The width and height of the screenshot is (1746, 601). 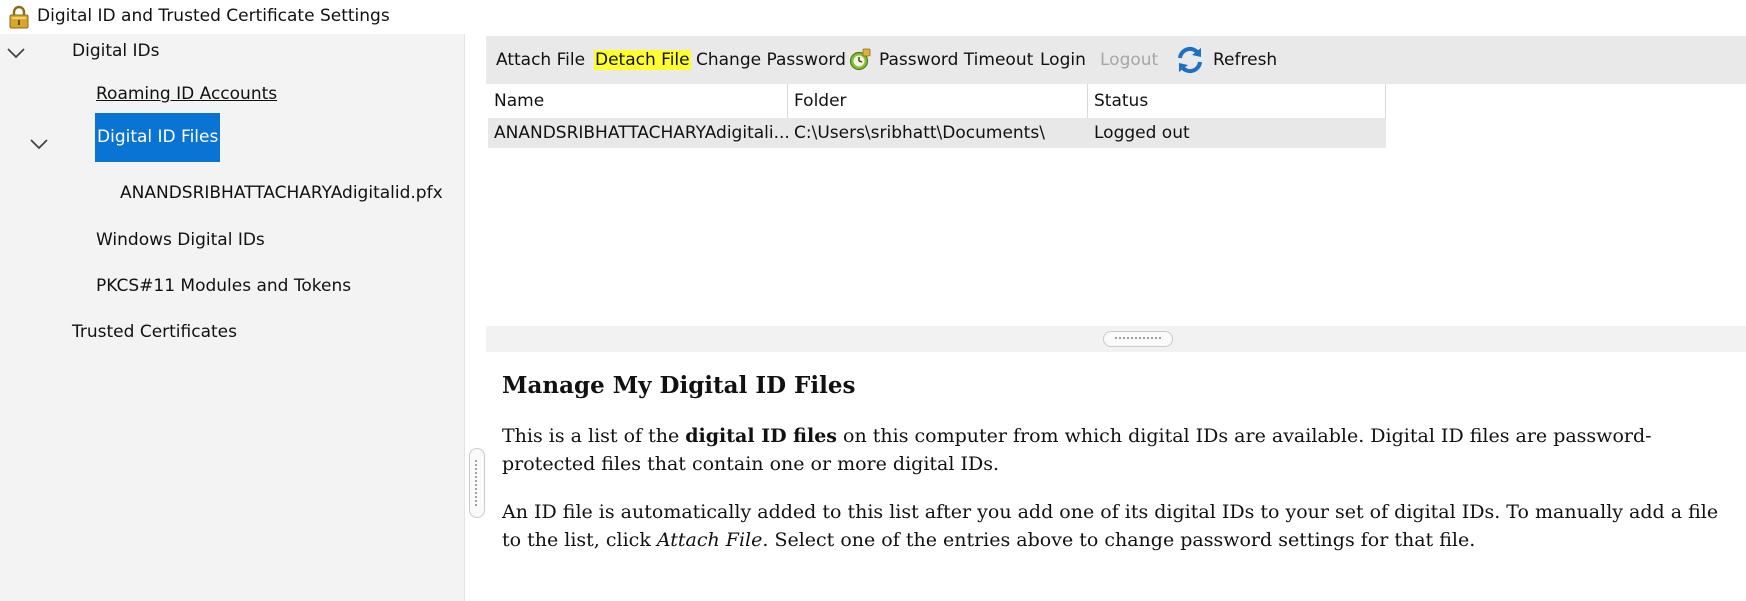 I want to click on help-heading: Manage My Digital ID Files, so click(x=679, y=385).